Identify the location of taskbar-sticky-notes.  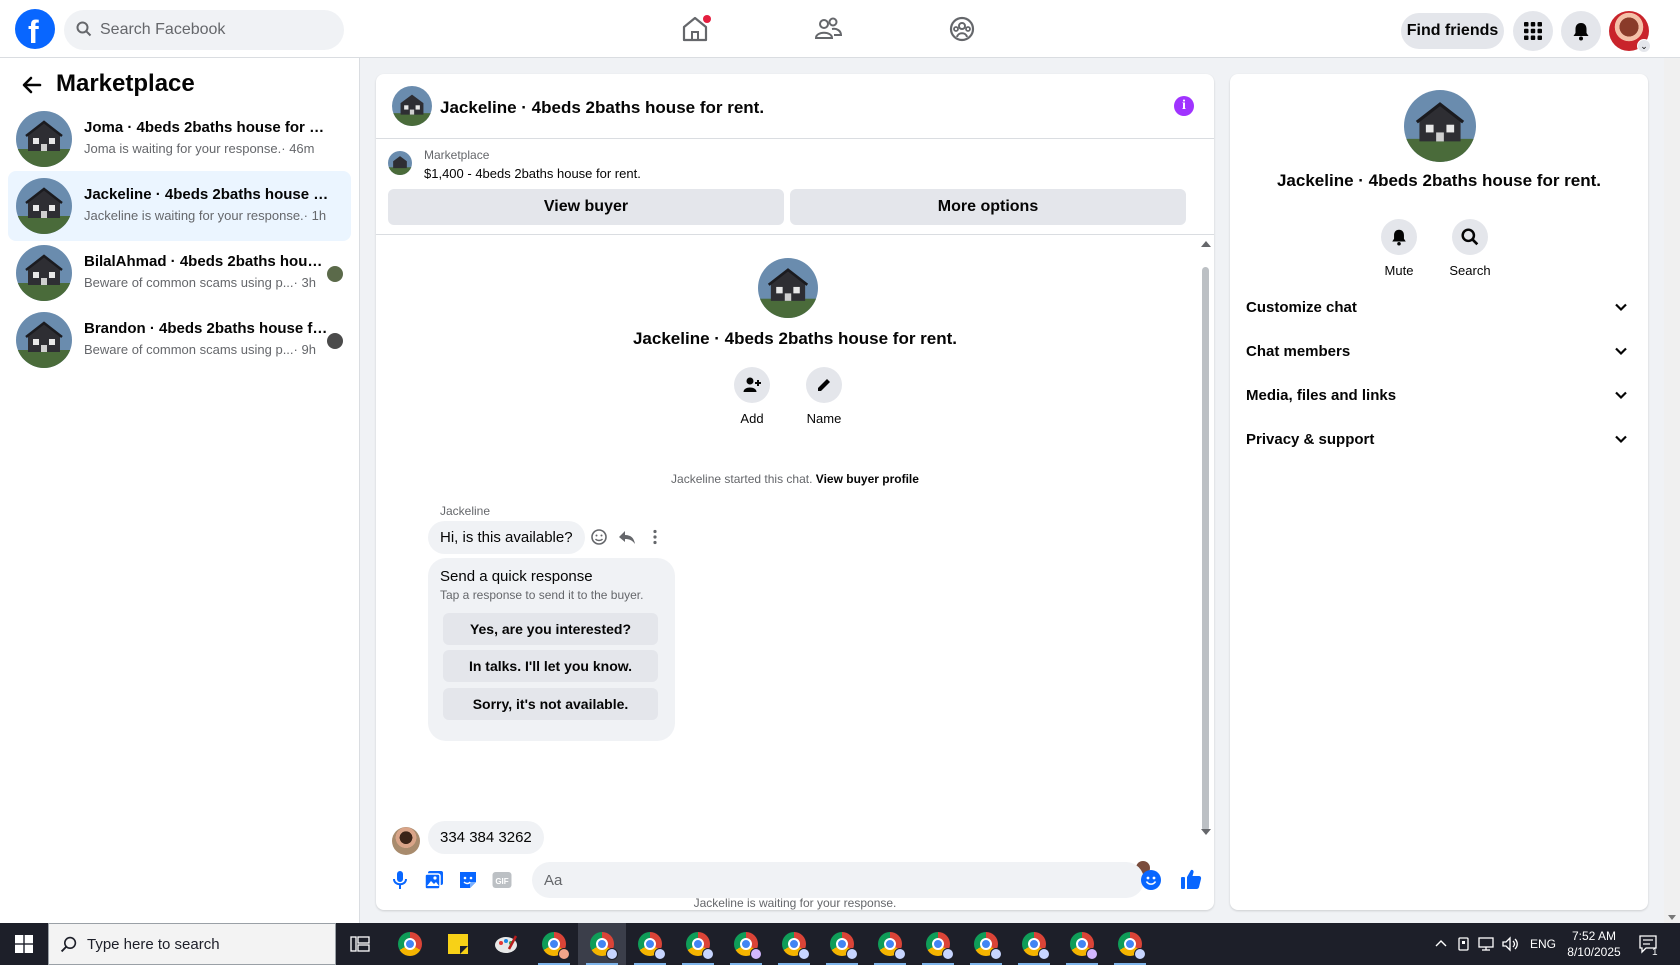
(458, 944).